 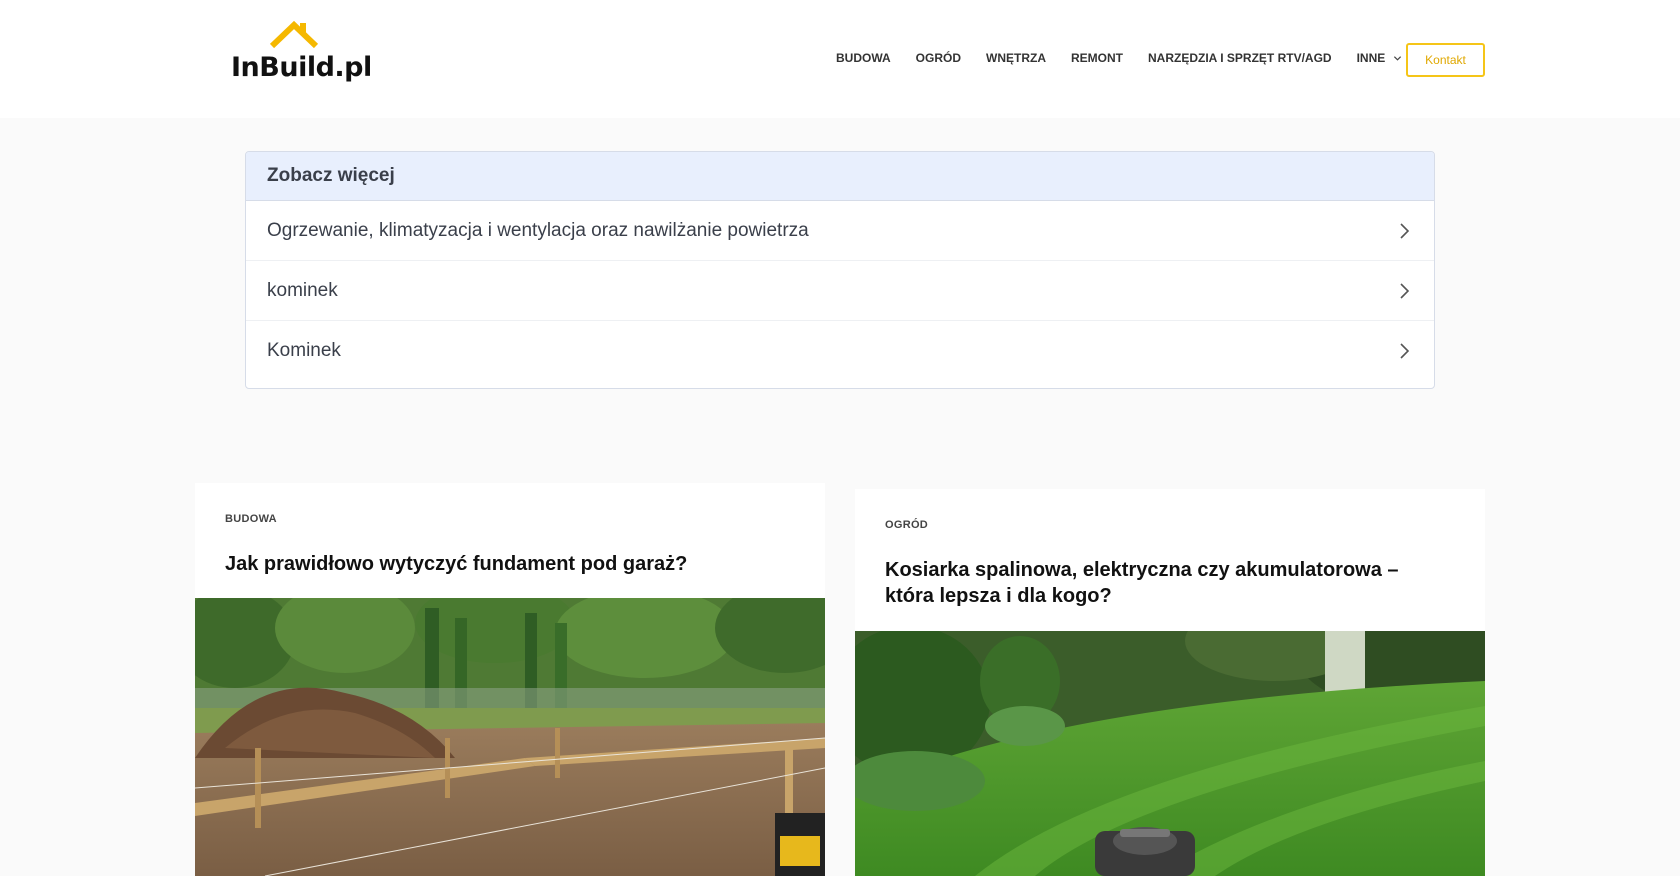 I want to click on site-logo: InBuild.pl, so click(x=301, y=53).